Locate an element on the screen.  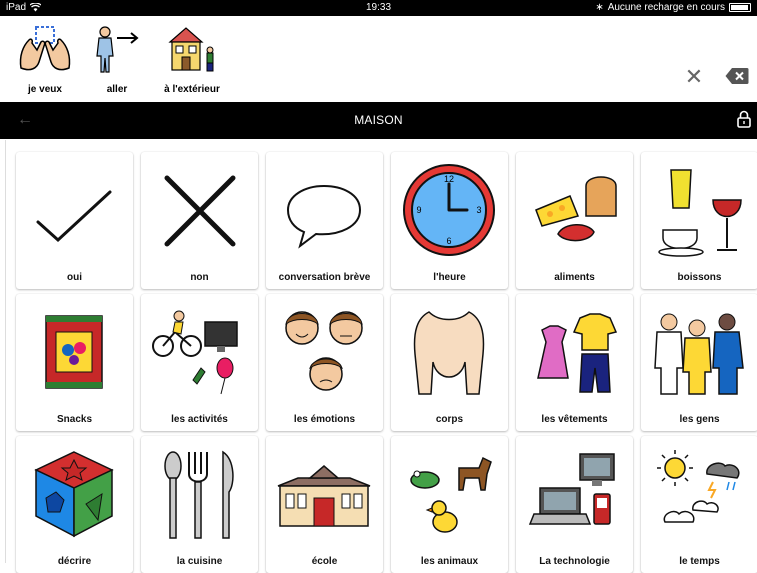
tile-decrire: décrire is located at coordinates (74, 504).